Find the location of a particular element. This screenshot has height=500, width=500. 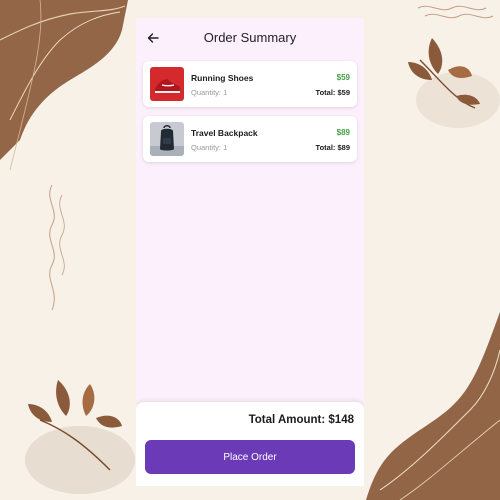

backpack-image is located at coordinates (167, 139).